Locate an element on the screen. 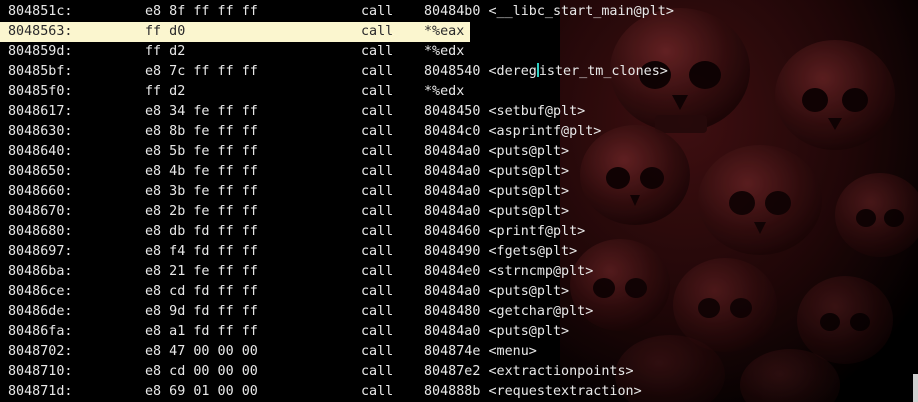 The image size is (918, 402). instruction-target: 804874e <menu> is located at coordinates (480, 351).